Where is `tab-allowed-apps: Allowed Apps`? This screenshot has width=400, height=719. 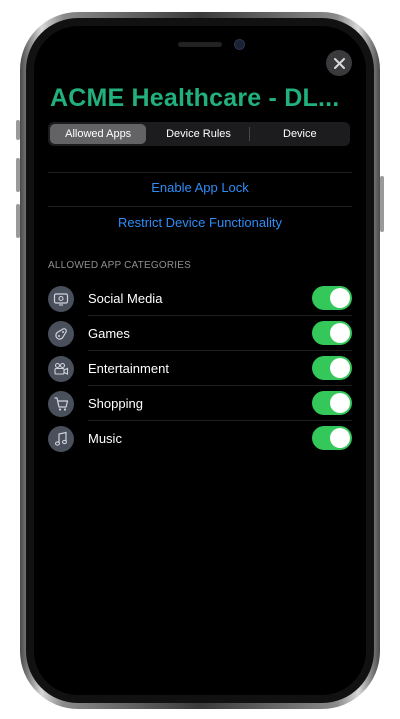
tab-allowed-apps: Allowed Apps is located at coordinates (98, 134).